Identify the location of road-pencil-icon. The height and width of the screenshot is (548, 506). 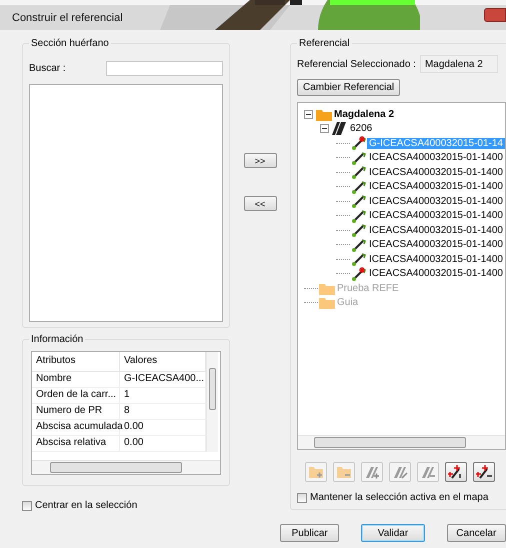
(400, 472).